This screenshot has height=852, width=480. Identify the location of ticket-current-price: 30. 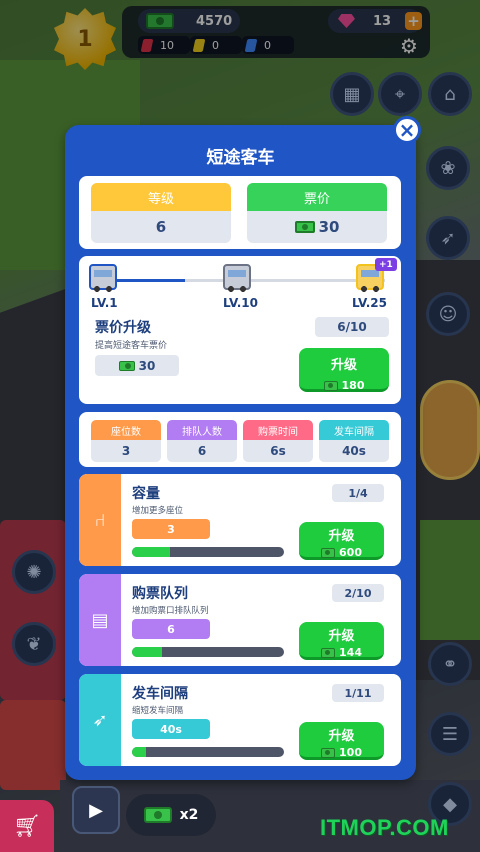
(137, 365).